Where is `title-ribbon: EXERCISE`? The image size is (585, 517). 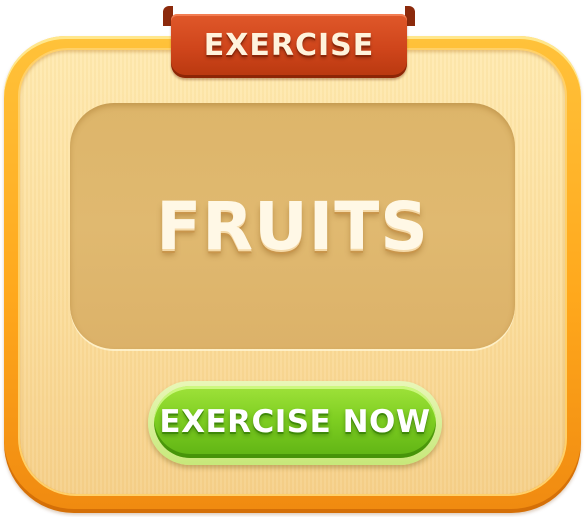 title-ribbon: EXERCISE is located at coordinates (289, 42).